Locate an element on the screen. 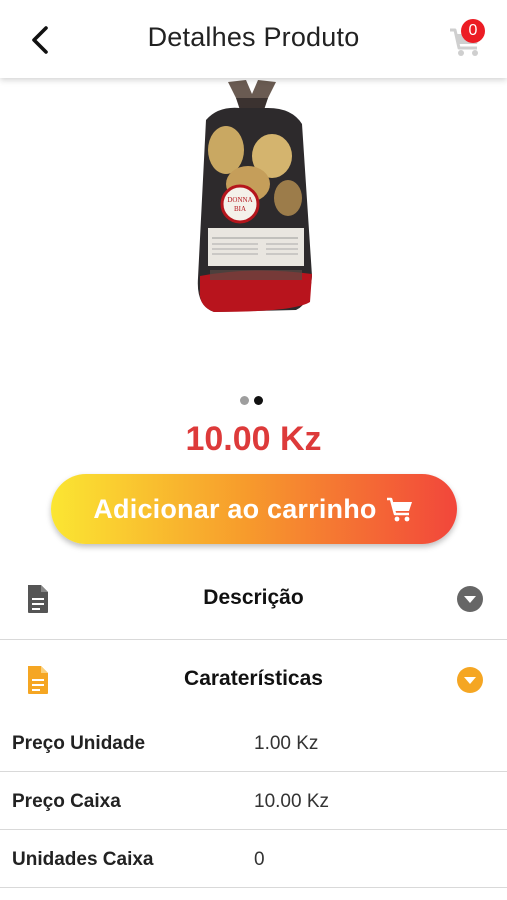 The image size is (507, 900). svg-text: DONNA is located at coordinates (239, 200).